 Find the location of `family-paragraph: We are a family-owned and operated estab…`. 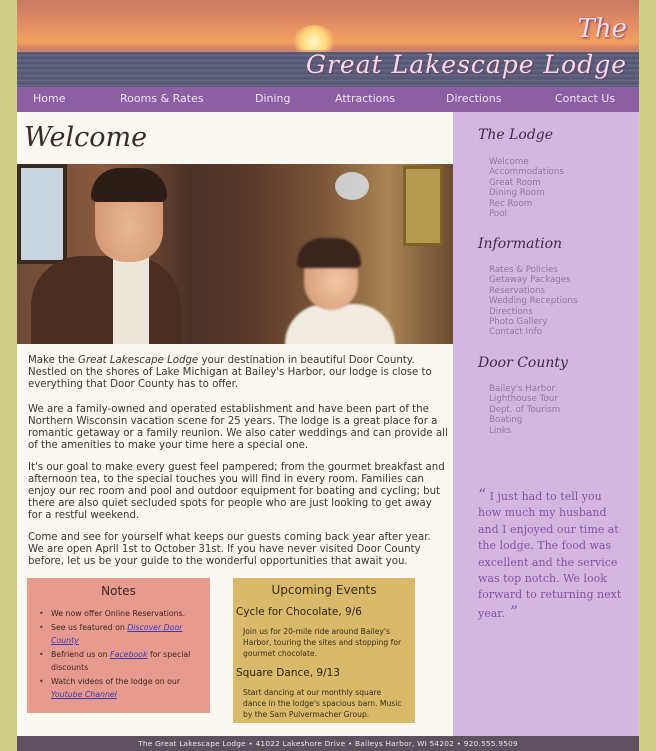

family-paragraph: We are a family-owned and operated estab… is located at coordinates (238, 427).